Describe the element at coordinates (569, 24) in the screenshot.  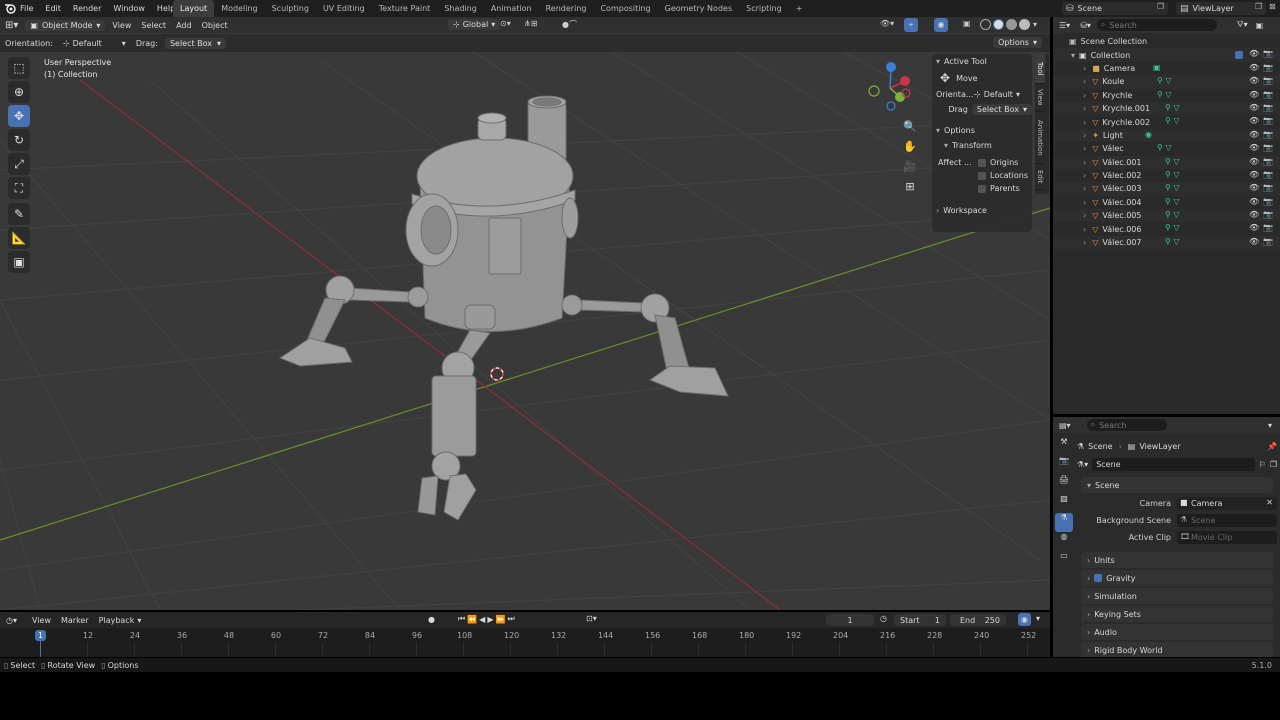
I see `proportional-edit-icon: ●⌒` at that location.